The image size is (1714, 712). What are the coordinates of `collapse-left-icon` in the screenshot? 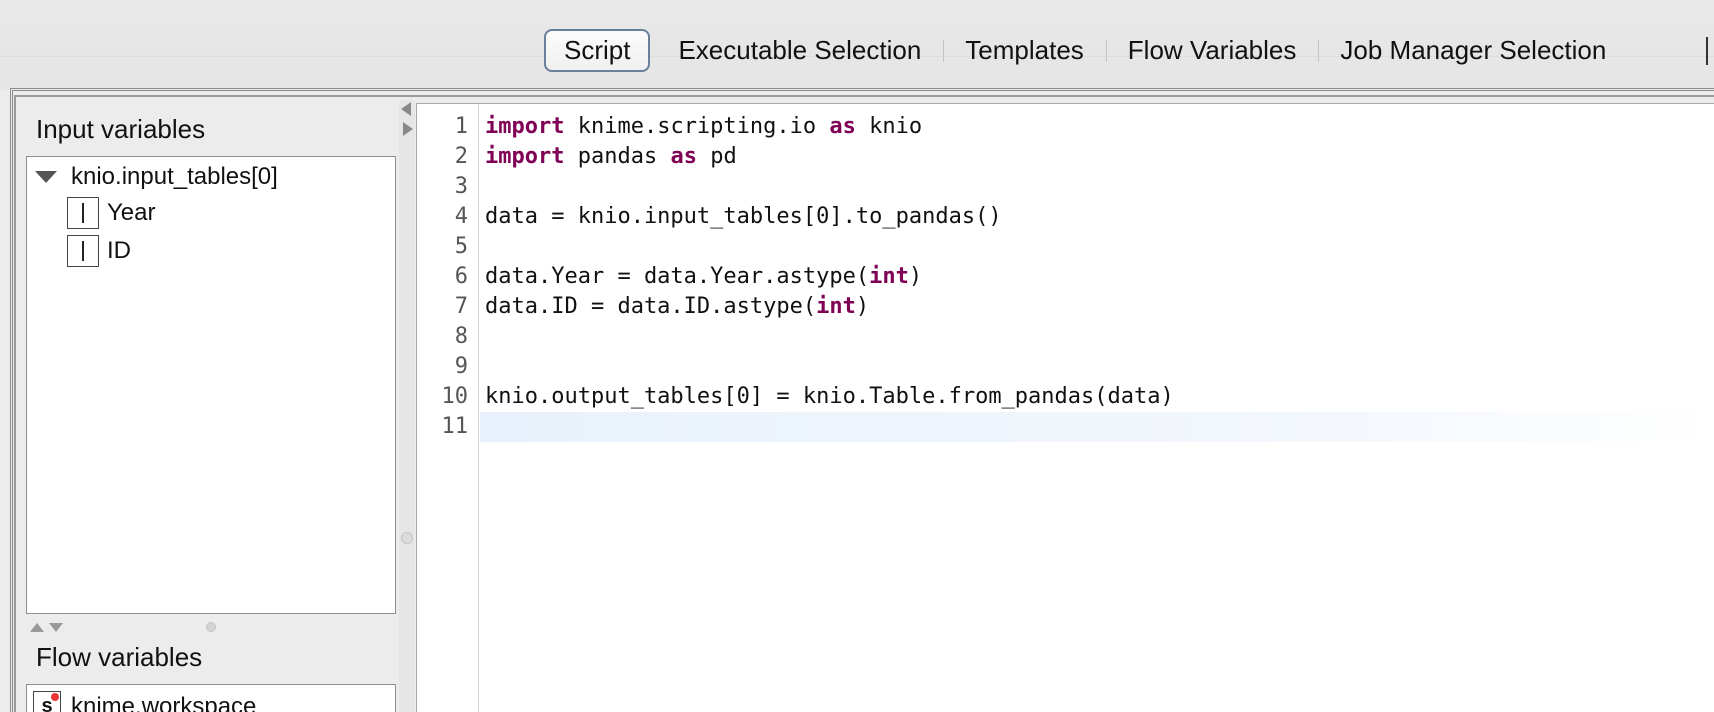 It's located at (406, 109).